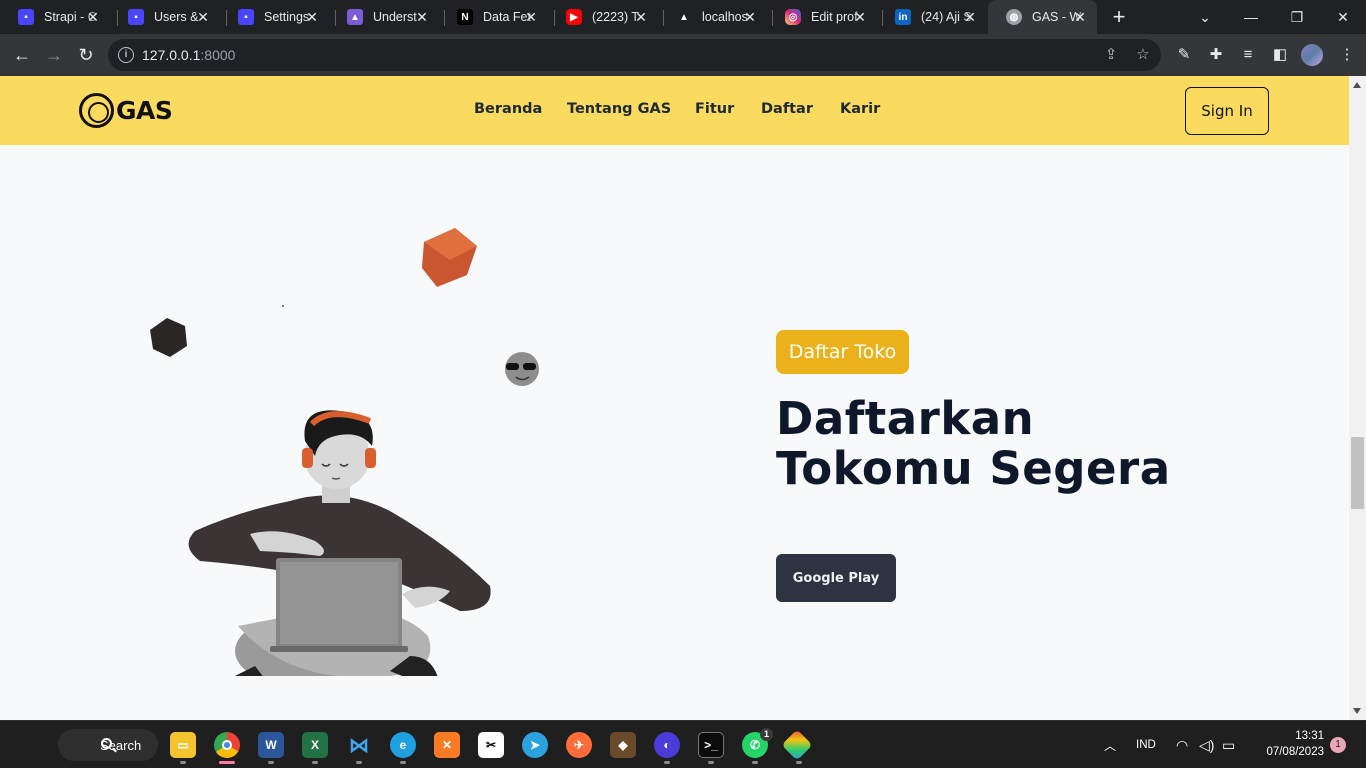  What do you see at coordinates (1312, 55) in the screenshot?
I see `profile-avatar` at bounding box center [1312, 55].